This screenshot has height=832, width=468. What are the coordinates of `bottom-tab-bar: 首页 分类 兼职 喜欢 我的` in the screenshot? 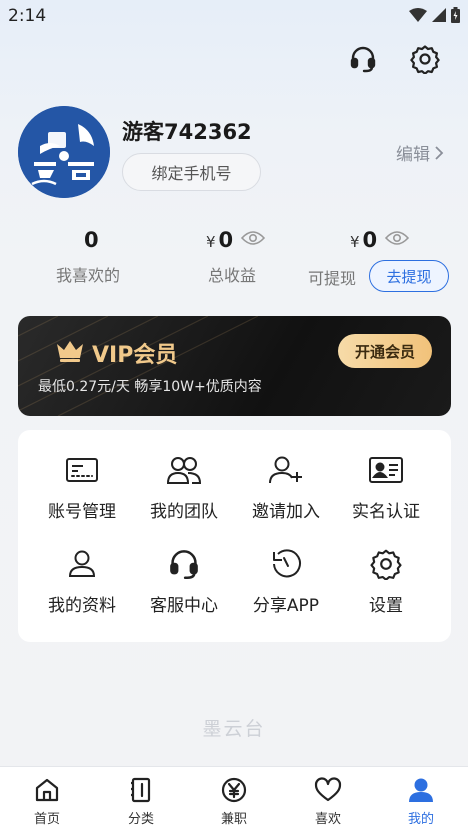 It's located at (234, 799).